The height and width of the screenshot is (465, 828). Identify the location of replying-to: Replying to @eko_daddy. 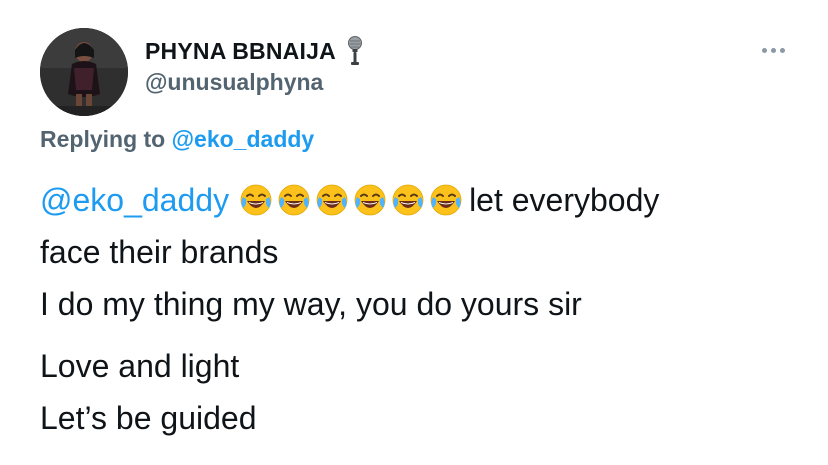
(177, 139).